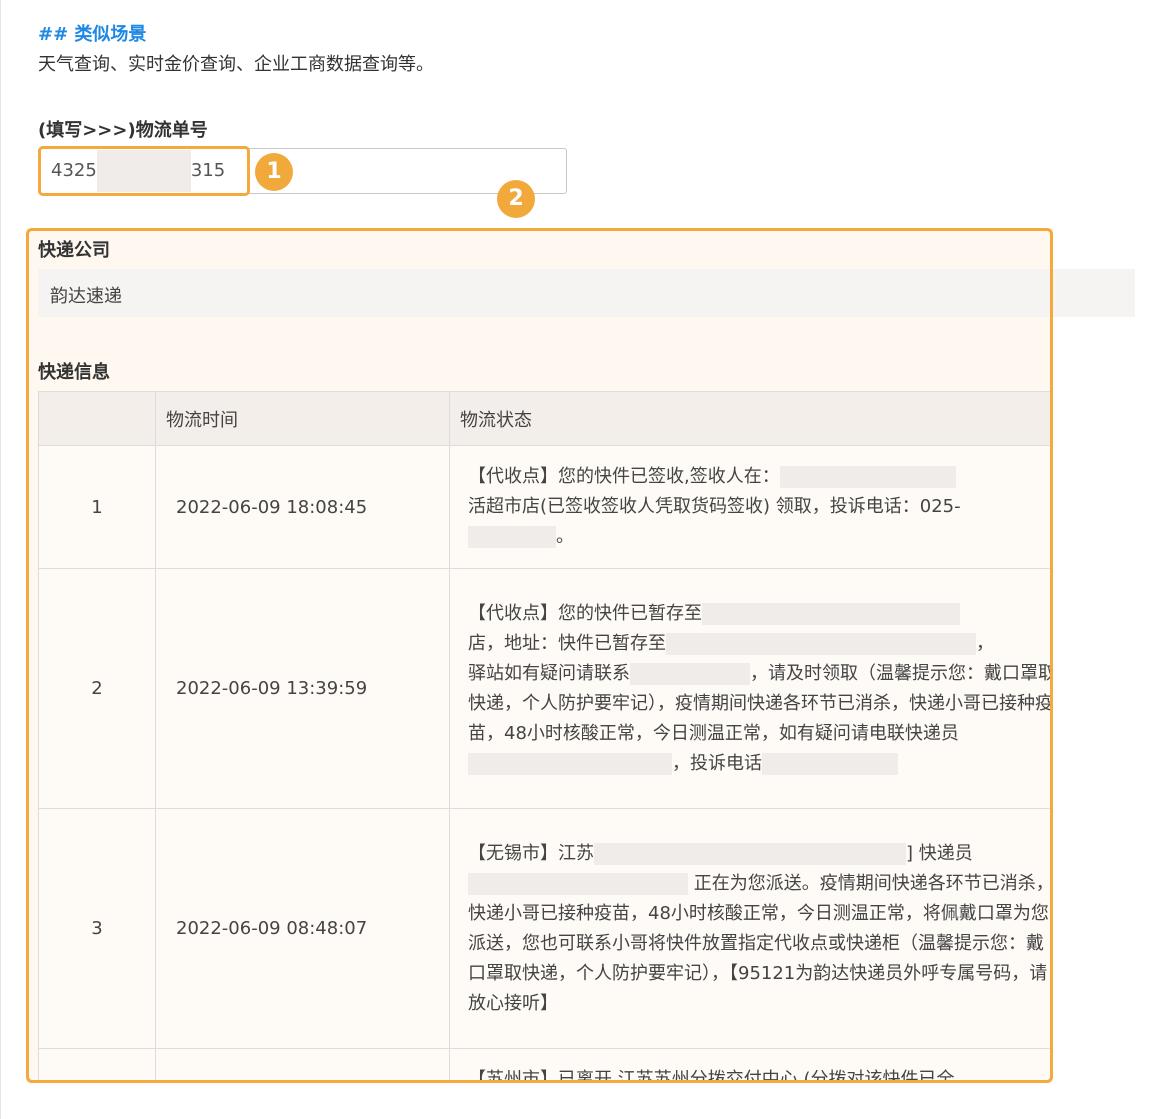 This screenshot has height=1119, width=1165. What do you see at coordinates (92, 34) in the screenshot?
I see `section-heading: ## 类似场景` at bounding box center [92, 34].